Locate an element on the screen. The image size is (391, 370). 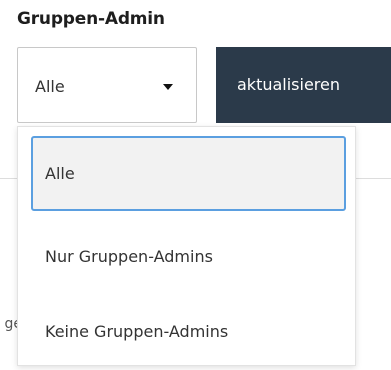
refresh-button: aktualisieren is located at coordinates (303, 85).